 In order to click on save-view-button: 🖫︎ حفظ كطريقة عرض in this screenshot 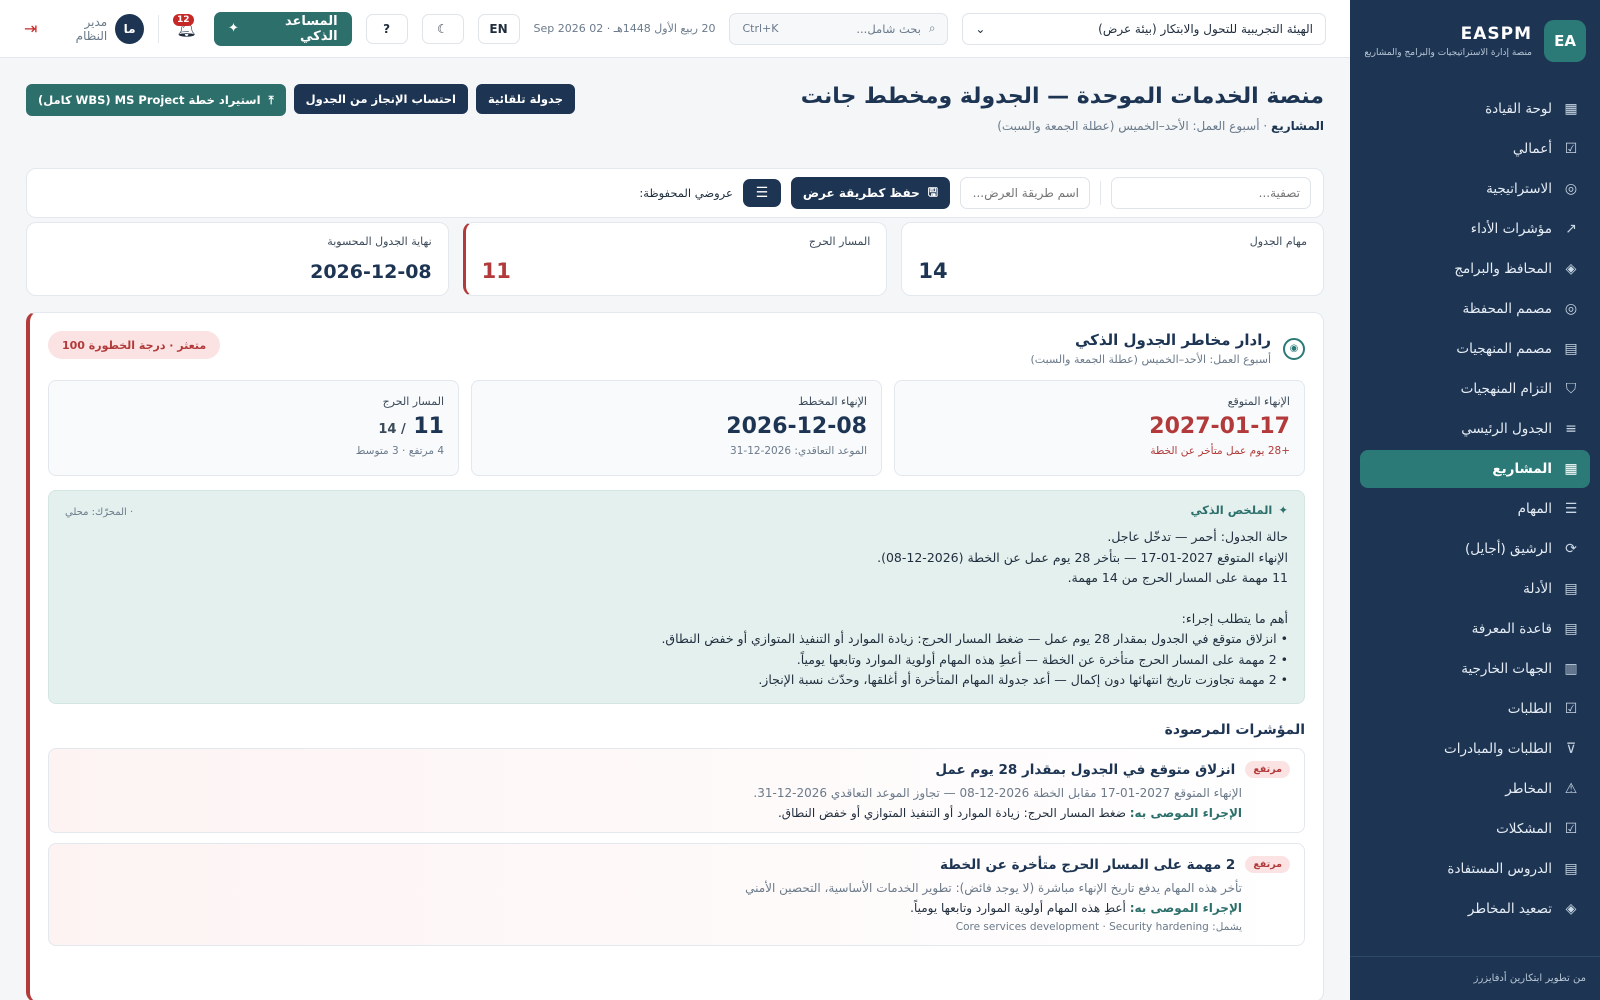, I will do `click(870, 193)`.